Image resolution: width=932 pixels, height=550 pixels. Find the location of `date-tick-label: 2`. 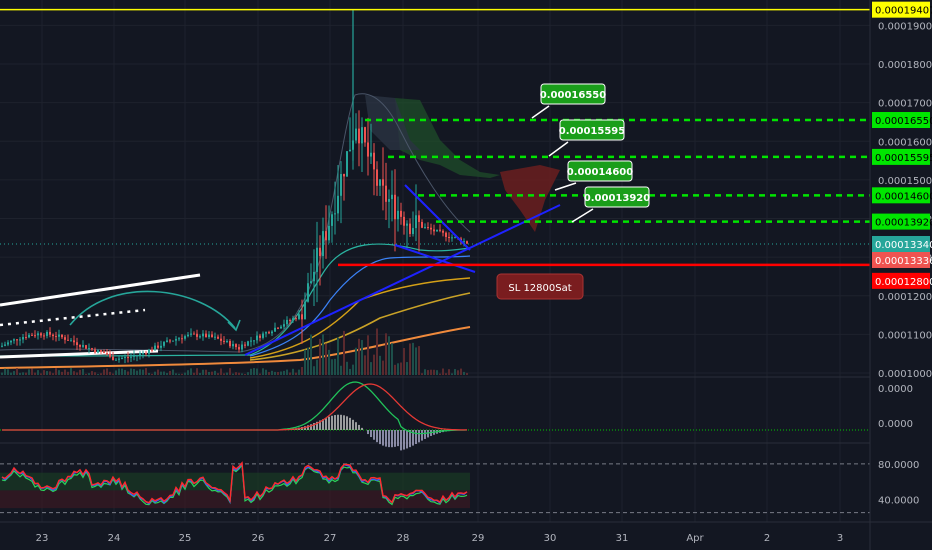

date-tick-label: 2 is located at coordinates (767, 538).